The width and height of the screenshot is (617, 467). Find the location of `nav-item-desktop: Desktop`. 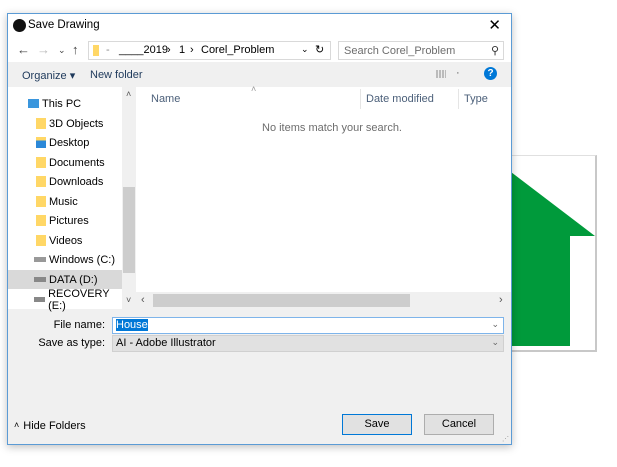

nav-item-desktop: Desktop is located at coordinates (81, 142).